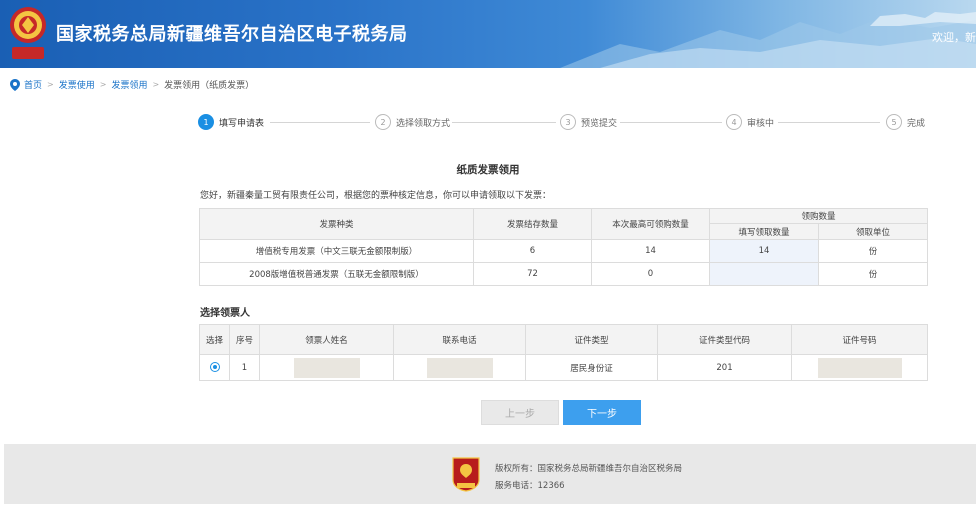 The height and width of the screenshot is (512, 976). What do you see at coordinates (724, 339) in the screenshot?
I see `col-header-id-type-code: 证件类型代码` at bounding box center [724, 339].